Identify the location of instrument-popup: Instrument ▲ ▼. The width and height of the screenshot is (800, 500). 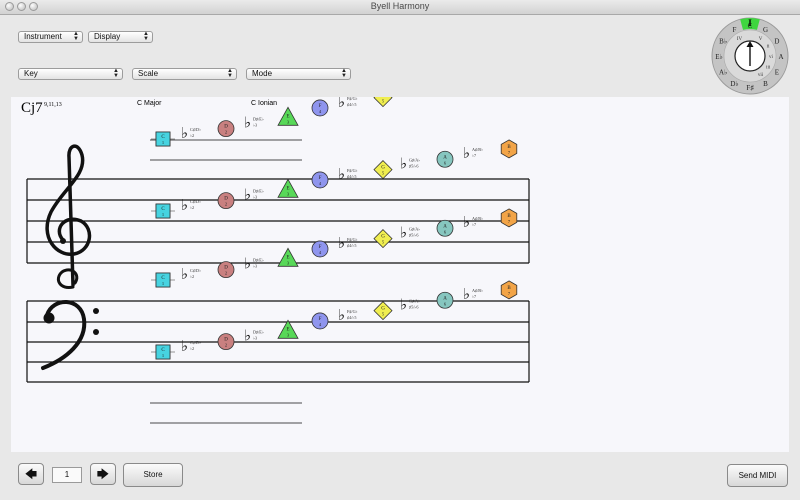
(50, 37).